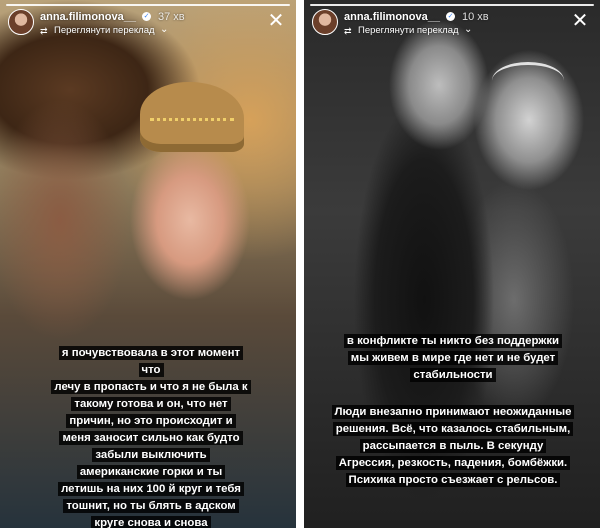  I want to click on caption-line: меня заносит сильно как будто, so click(151, 438).